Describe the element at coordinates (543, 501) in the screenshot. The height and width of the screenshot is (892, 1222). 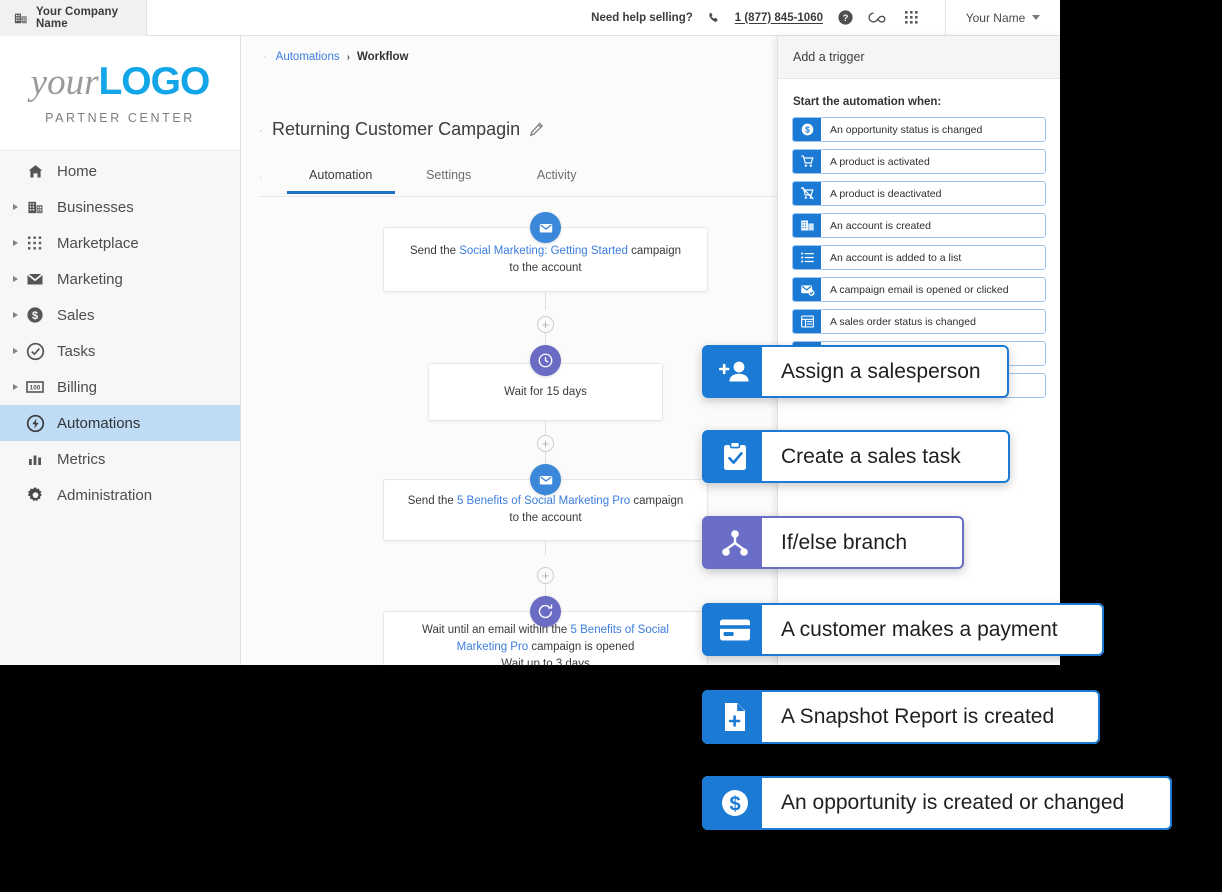
I see `node-text-highlight: 5 Benefits of Social Marketing Pro` at that location.